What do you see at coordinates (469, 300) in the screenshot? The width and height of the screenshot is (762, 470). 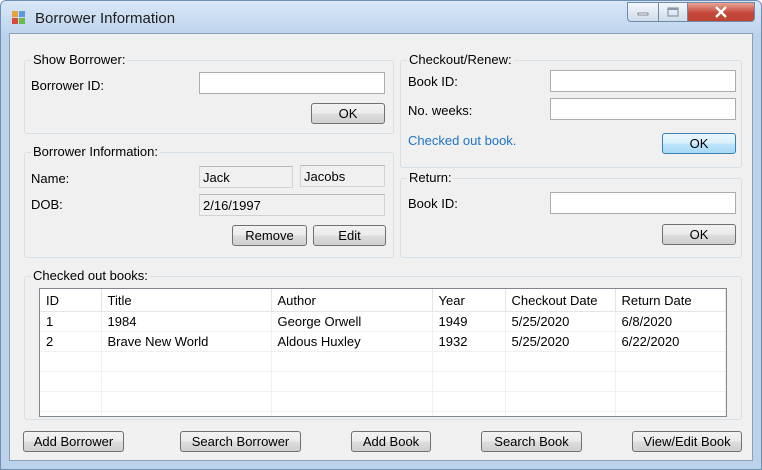 I see `column-header: Year` at bounding box center [469, 300].